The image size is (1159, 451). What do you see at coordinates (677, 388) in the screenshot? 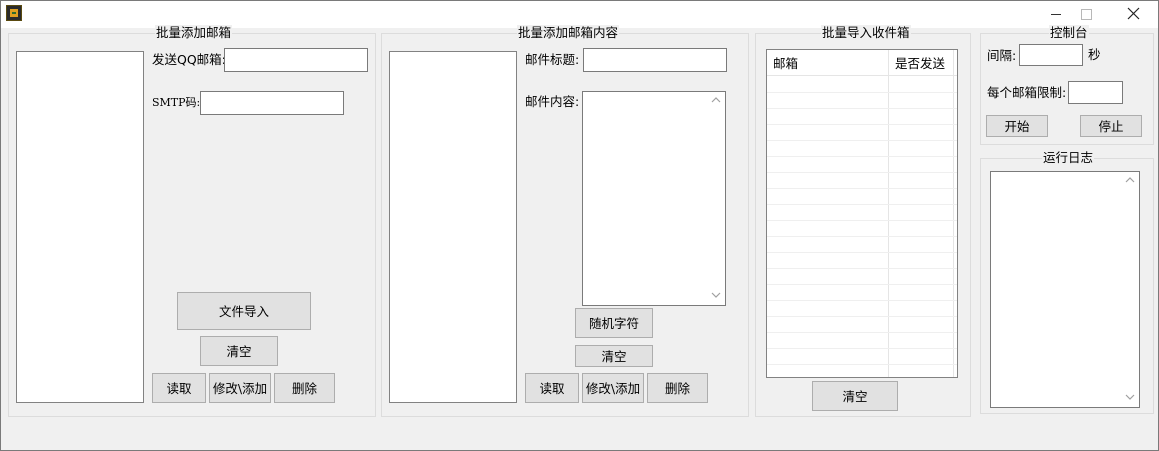
I see `content-delete-button: 删除` at bounding box center [677, 388].